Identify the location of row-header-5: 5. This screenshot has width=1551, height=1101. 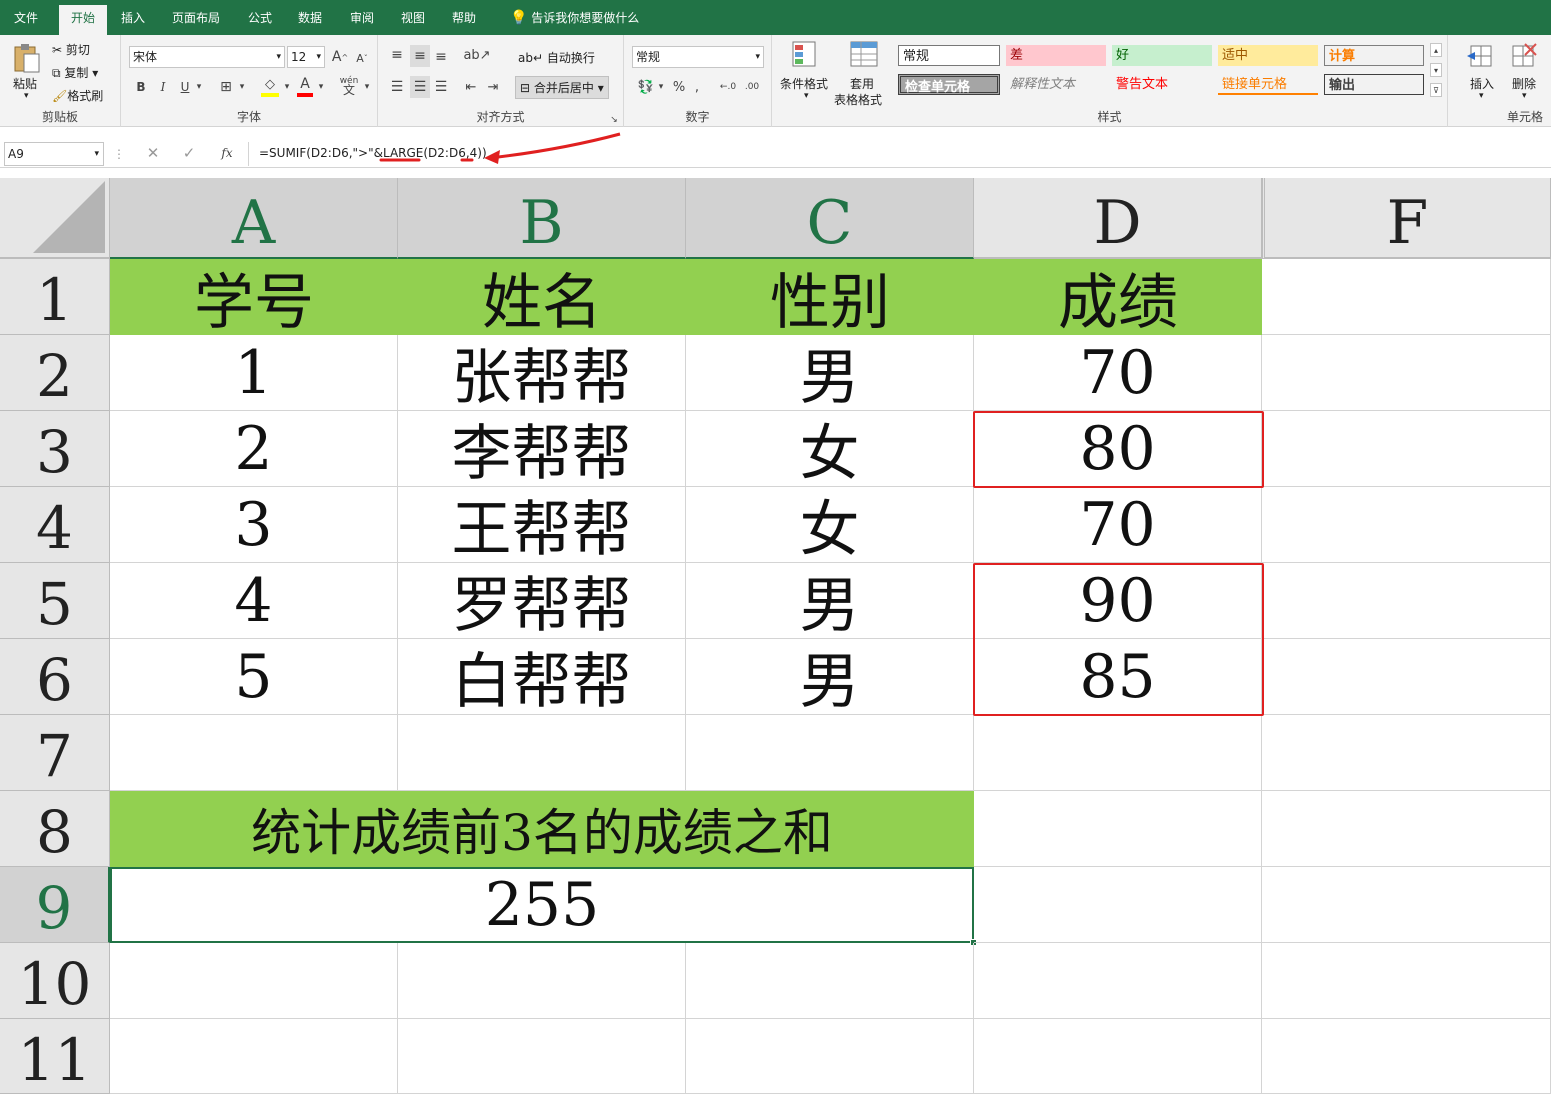
(55, 601).